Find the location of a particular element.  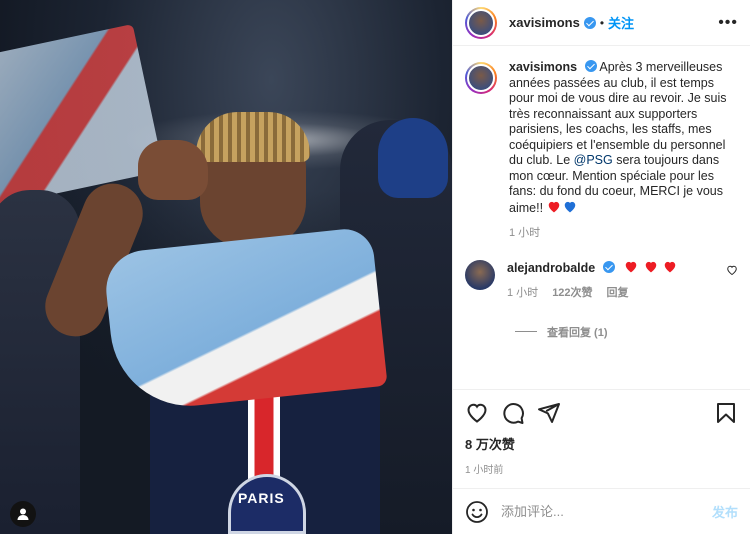

caption-username: xavisimons is located at coordinates (543, 67).